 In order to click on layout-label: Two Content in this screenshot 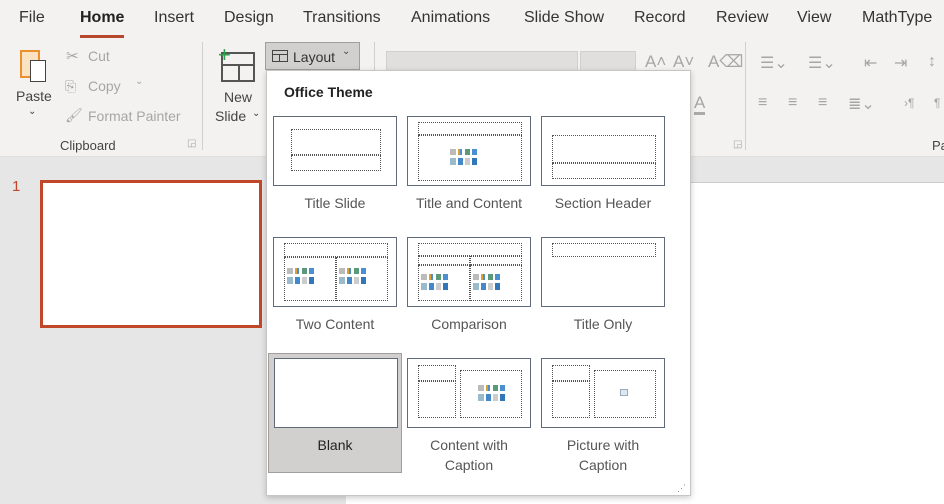, I will do `click(335, 324)`.